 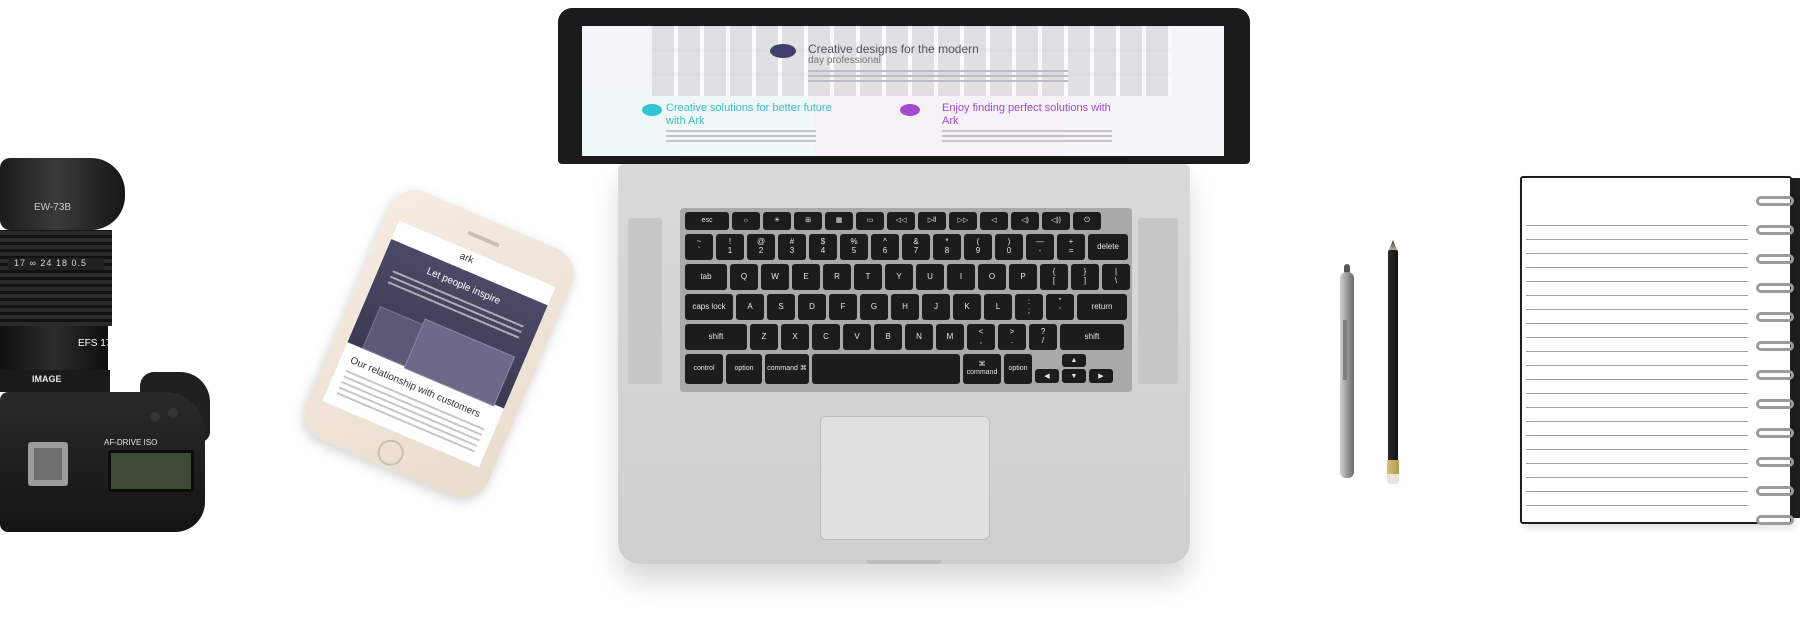 I want to click on keyboard-key: ▷▷, so click(x=963, y=221).